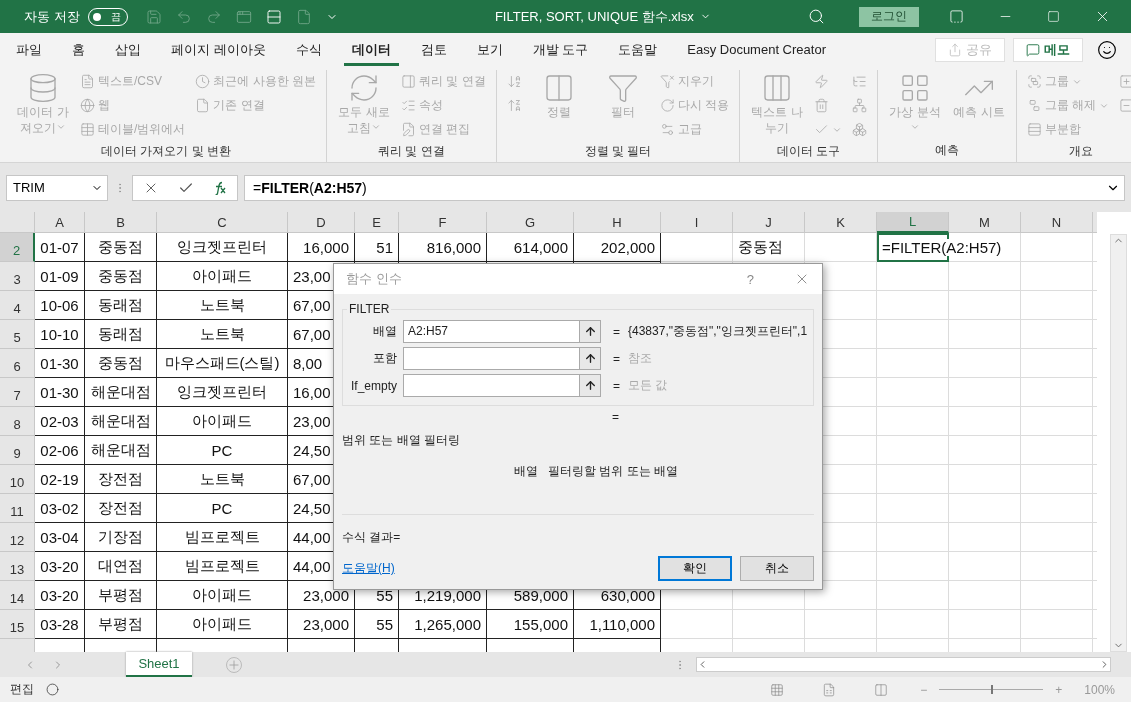 The image size is (1131, 702). What do you see at coordinates (17, 508) in the screenshot?
I see `row-header: 11` at bounding box center [17, 508].